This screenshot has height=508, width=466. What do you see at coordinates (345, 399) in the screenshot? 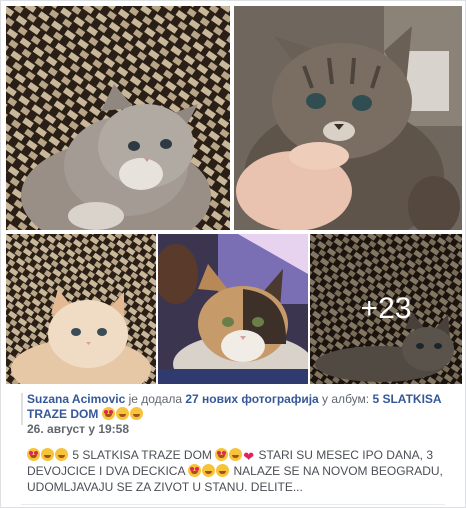
I see `album-text: у албум:` at bounding box center [345, 399].